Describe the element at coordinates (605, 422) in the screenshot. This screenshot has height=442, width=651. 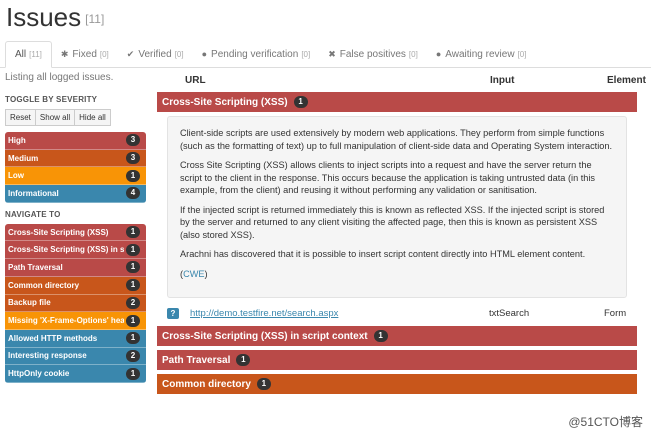
I see `watermark: @51CTO博客` at that location.